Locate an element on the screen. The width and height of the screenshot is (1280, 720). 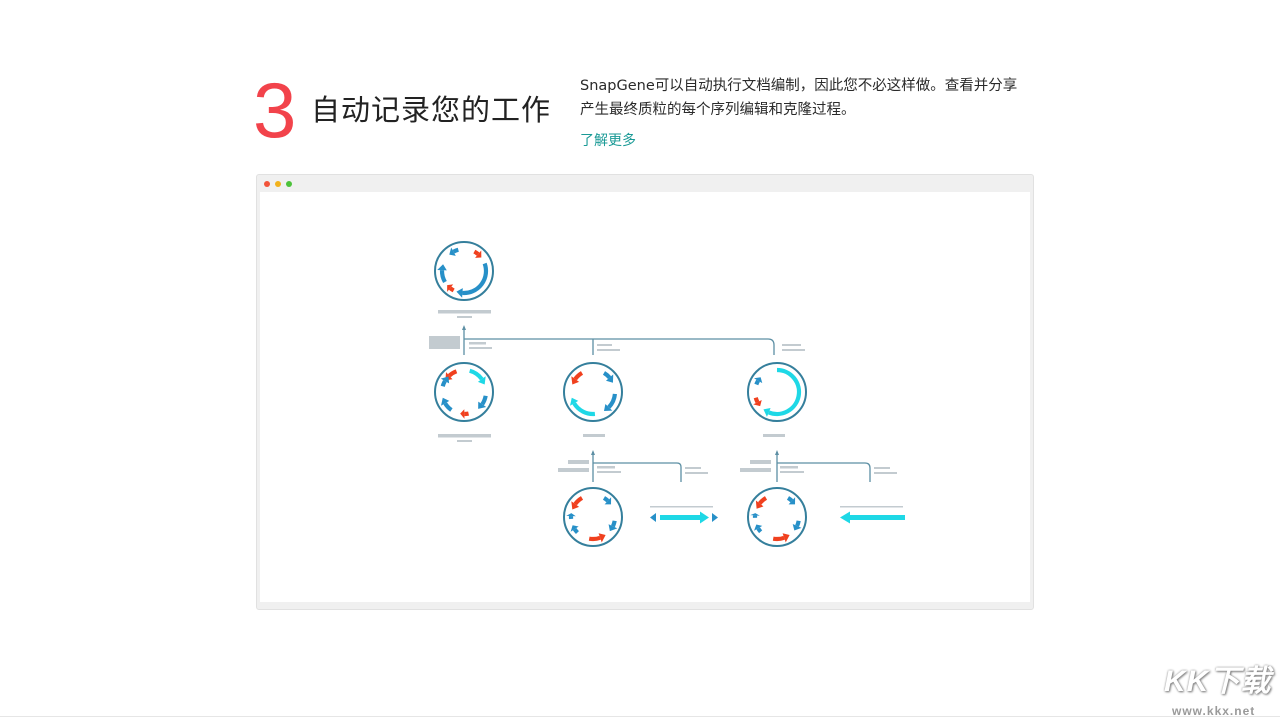
window-minimize-dot-icon is located at coordinates (278, 184).